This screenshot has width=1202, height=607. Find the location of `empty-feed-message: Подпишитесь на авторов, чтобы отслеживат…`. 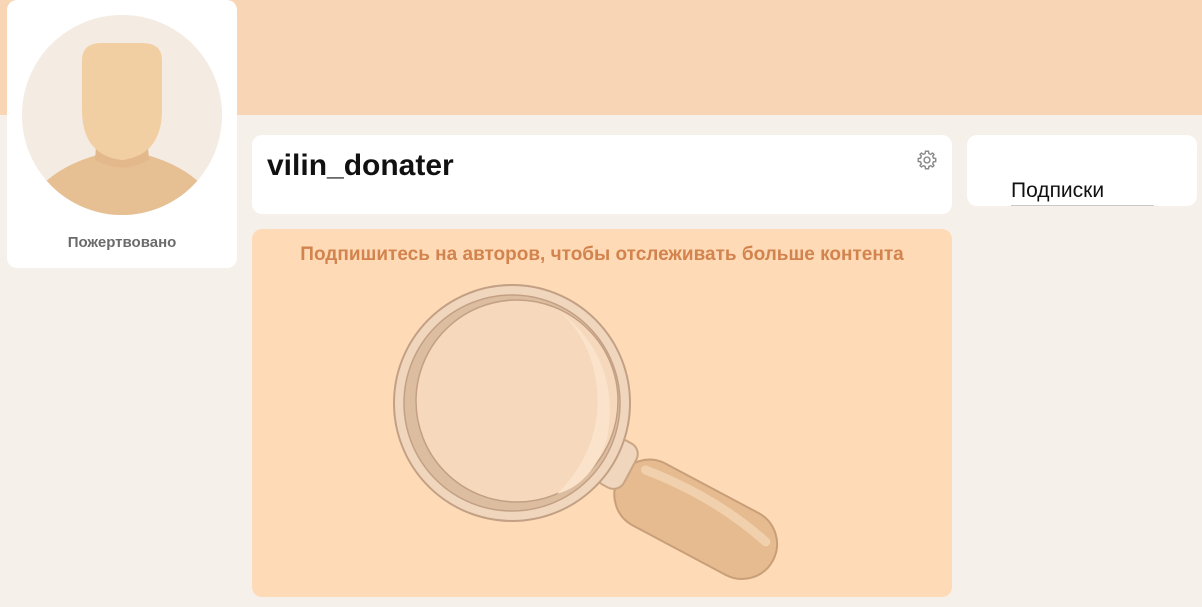

empty-feed-message: Подпишитесь на авторов, чтобы отслеживат… is located at coordinates (602, 254).